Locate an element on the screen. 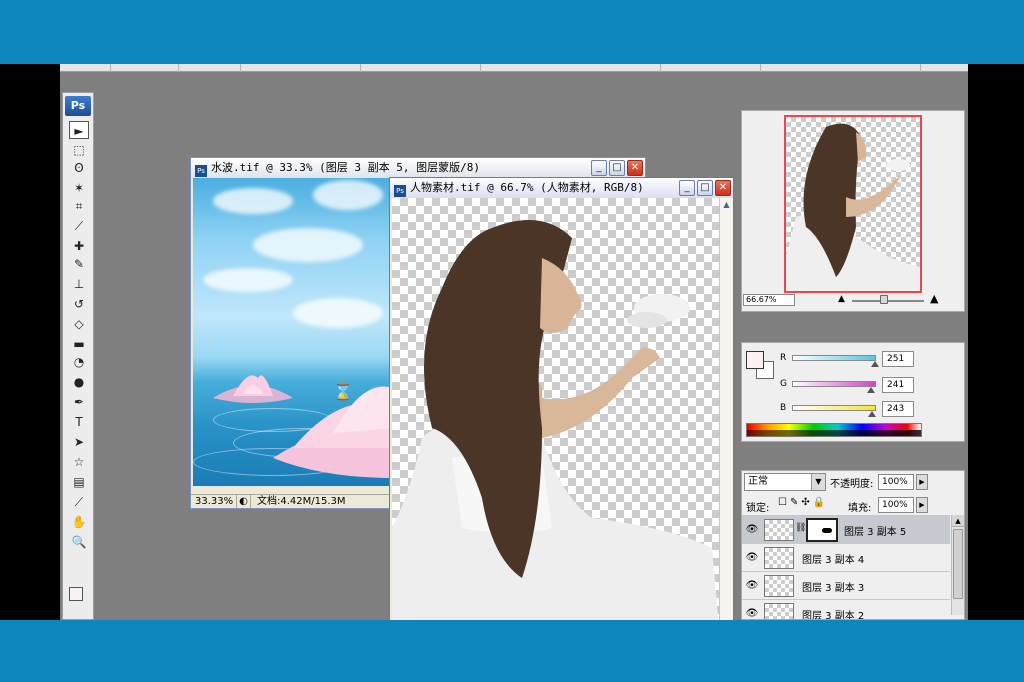  foreground-color-swatch is located at coordinates (76, 594).